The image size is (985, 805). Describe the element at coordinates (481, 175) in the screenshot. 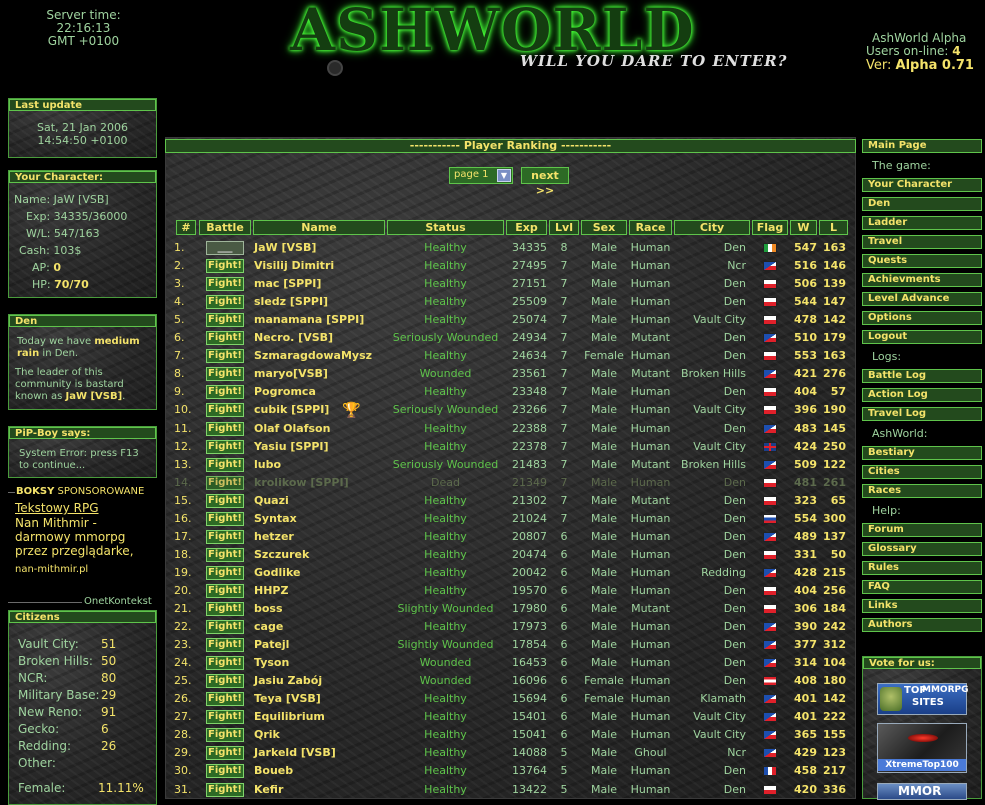

I see `page-select: page 1 ▼` at that location.